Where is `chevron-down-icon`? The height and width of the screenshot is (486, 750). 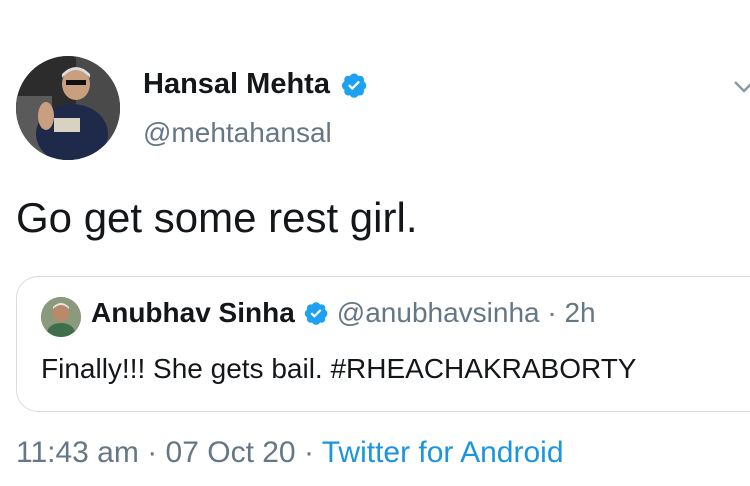 chevron-down-icon is located at coordinates (741, 87).